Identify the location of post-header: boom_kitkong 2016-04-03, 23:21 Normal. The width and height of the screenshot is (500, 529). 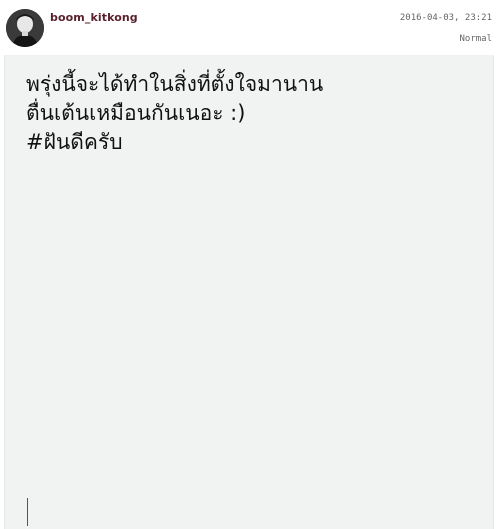
(250, 27).